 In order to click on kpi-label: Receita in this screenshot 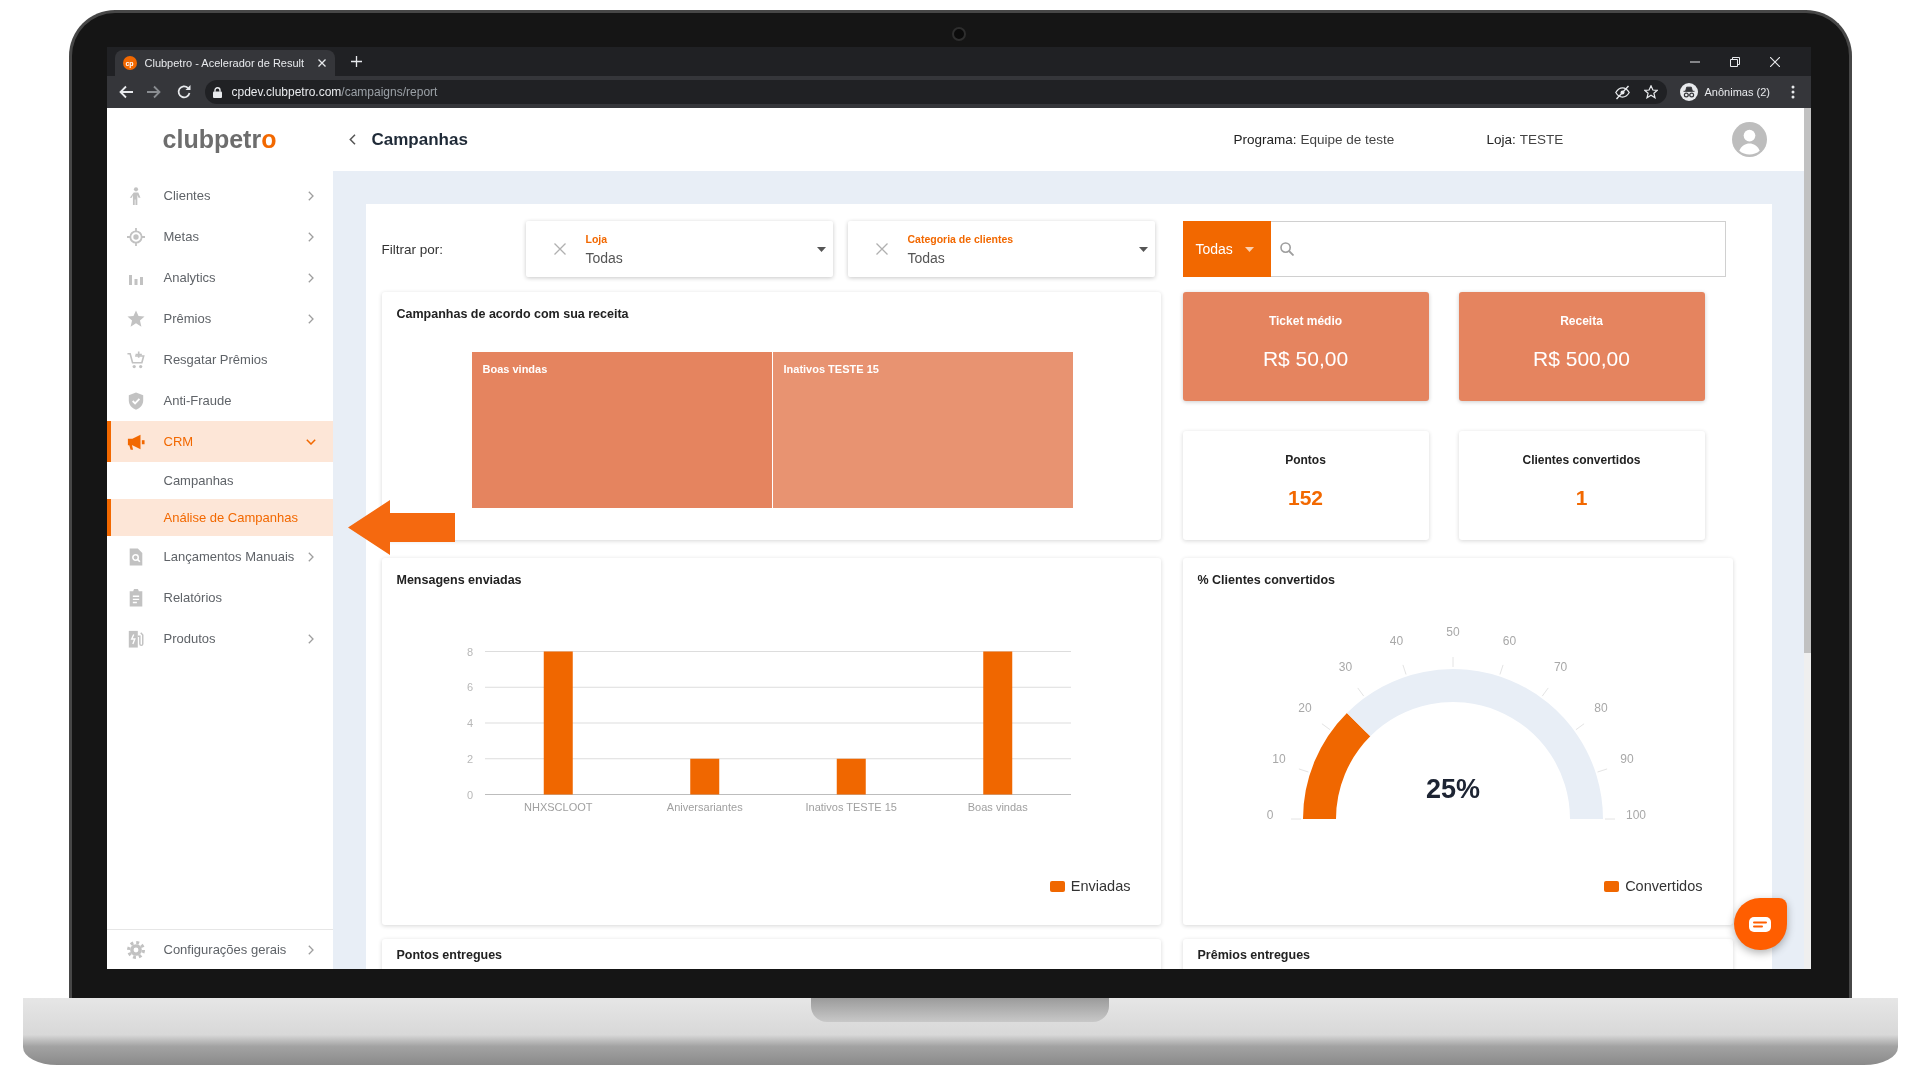, I will do `click(1581, 321)`.